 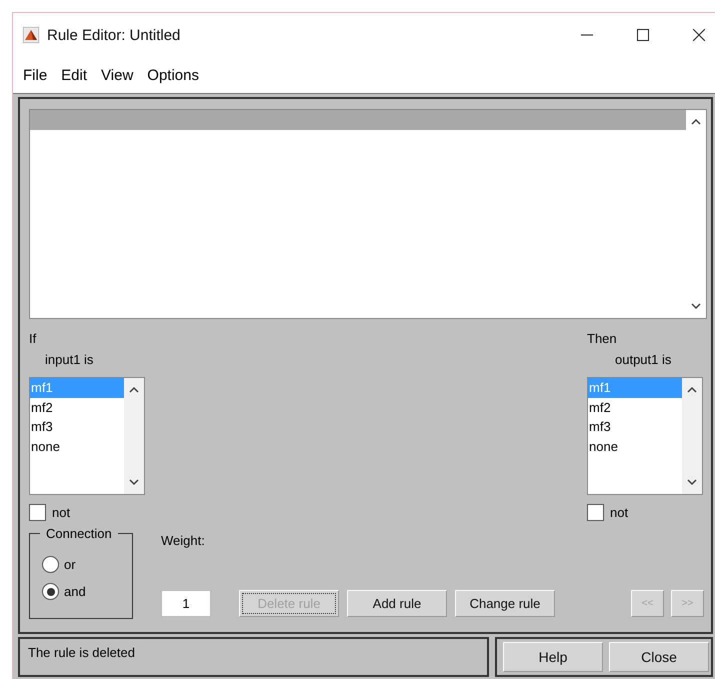 What do you see at coordinates (397, 603) in the screenshot?
I see `rule-button: Add rule` at bounding box center [397, 603].